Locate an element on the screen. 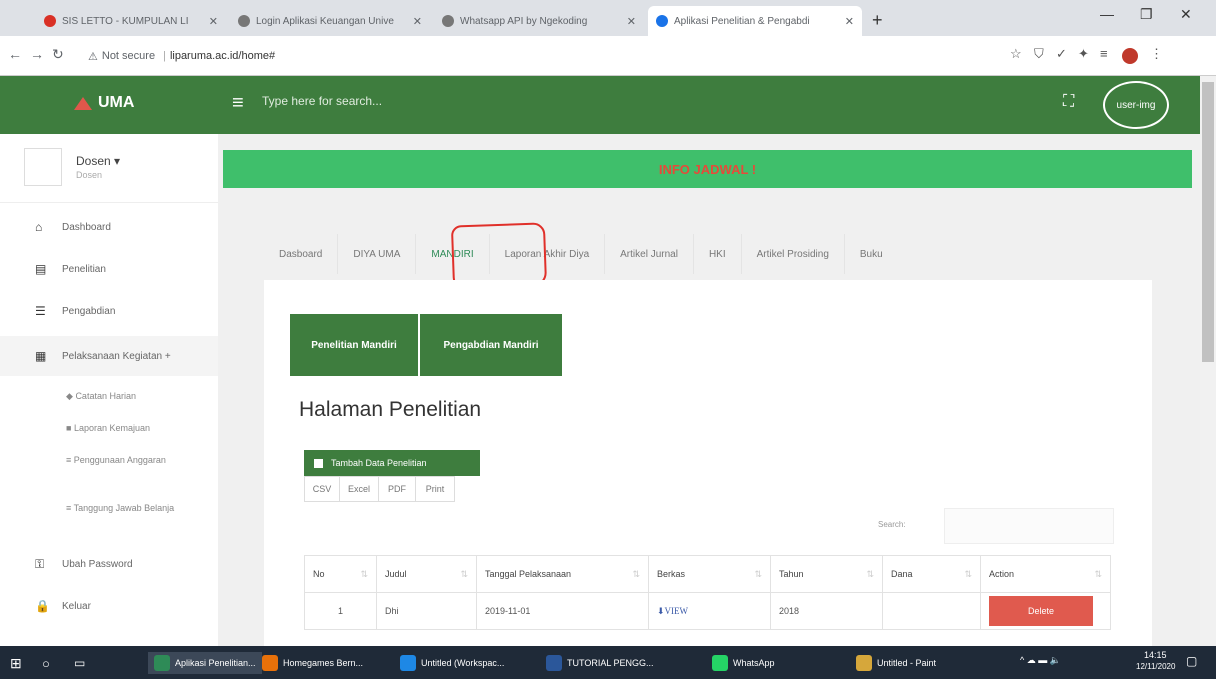 The width and height of the screenshot is (1216, 679). puzzle-icon: ✦ is located at coordinates (1083, 54).